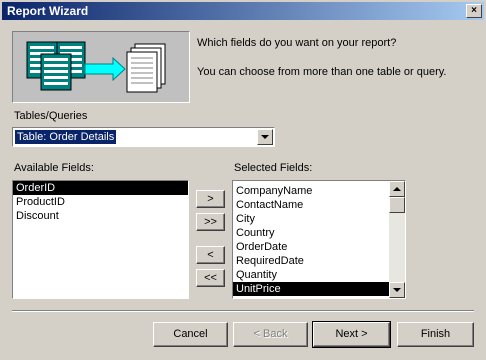 The height and width of the screenshot is (360, 486). I want to click on close-icon: ×, so click(474, 11).